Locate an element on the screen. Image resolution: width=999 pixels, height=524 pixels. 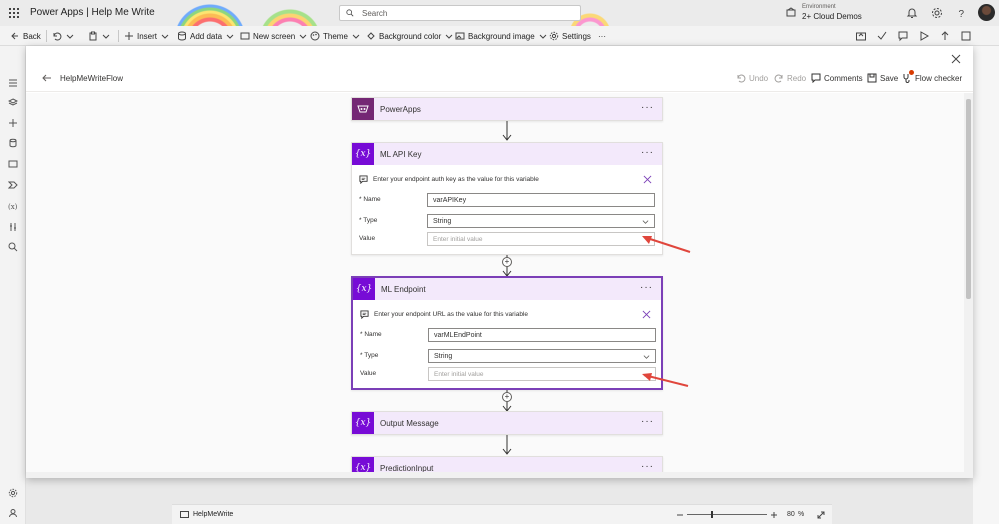
flow-comments-button: Comments is located at coordinates (837, 78).